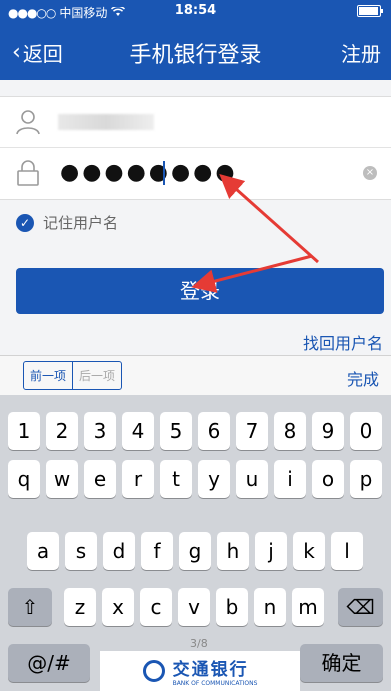  I want to click on annotation-arrows, so click(255, 233).